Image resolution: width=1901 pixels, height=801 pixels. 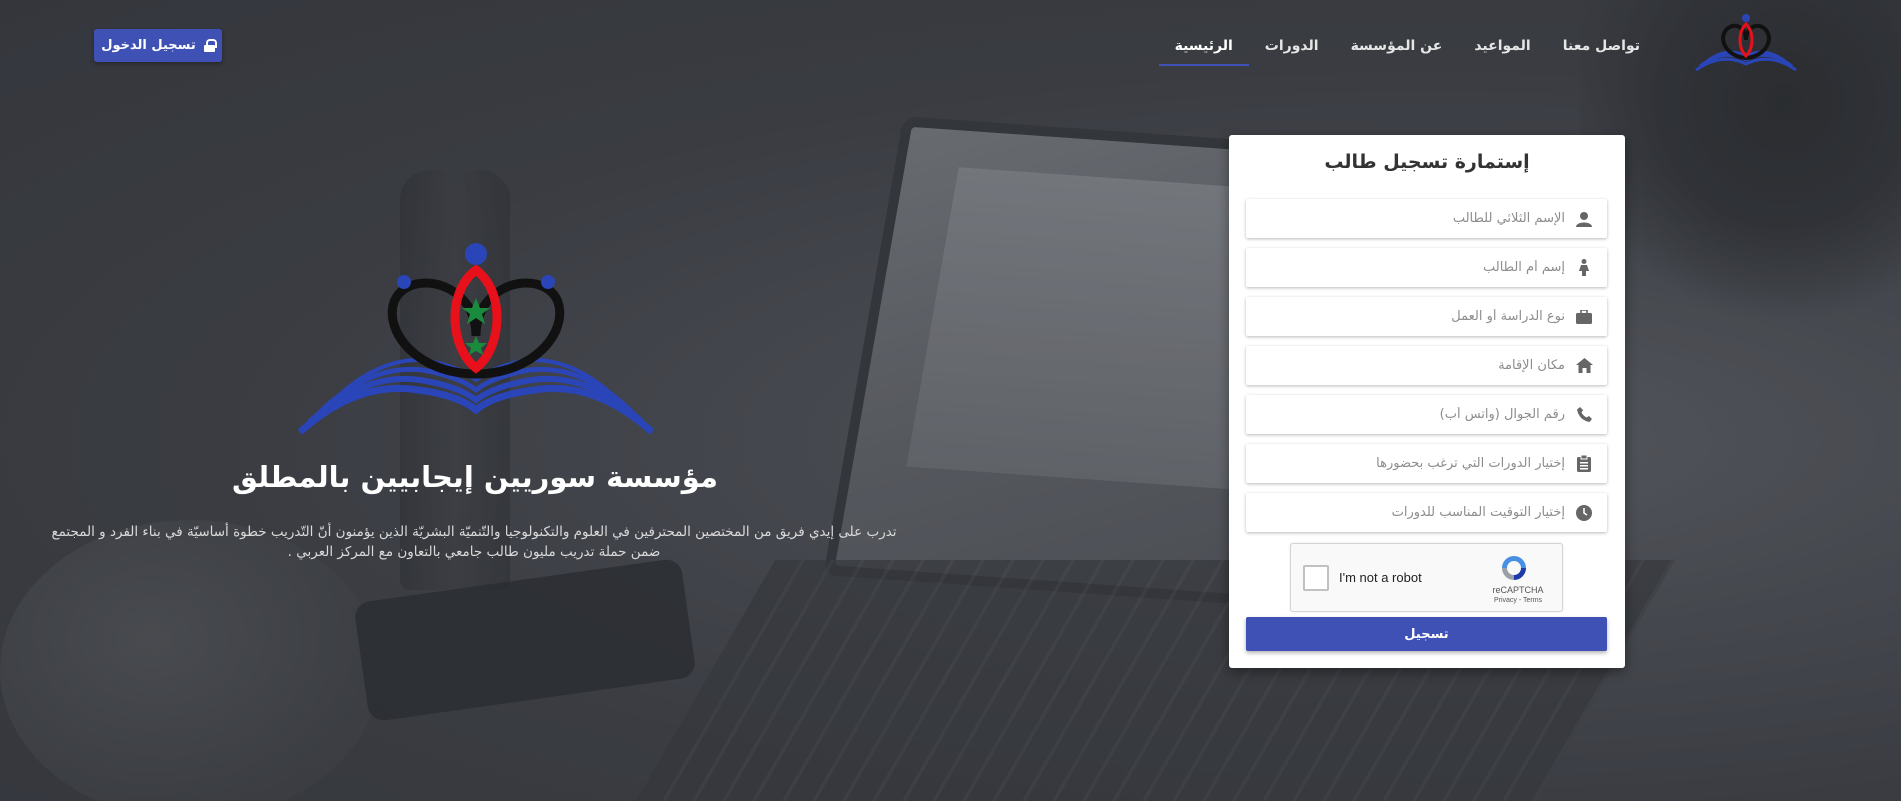 What do you see at coordinates (1518, 600) in the screenshot?
I see `recaptcha-privacy-terms-links: Privacy - Terms` at bounding box center [1518, 600].